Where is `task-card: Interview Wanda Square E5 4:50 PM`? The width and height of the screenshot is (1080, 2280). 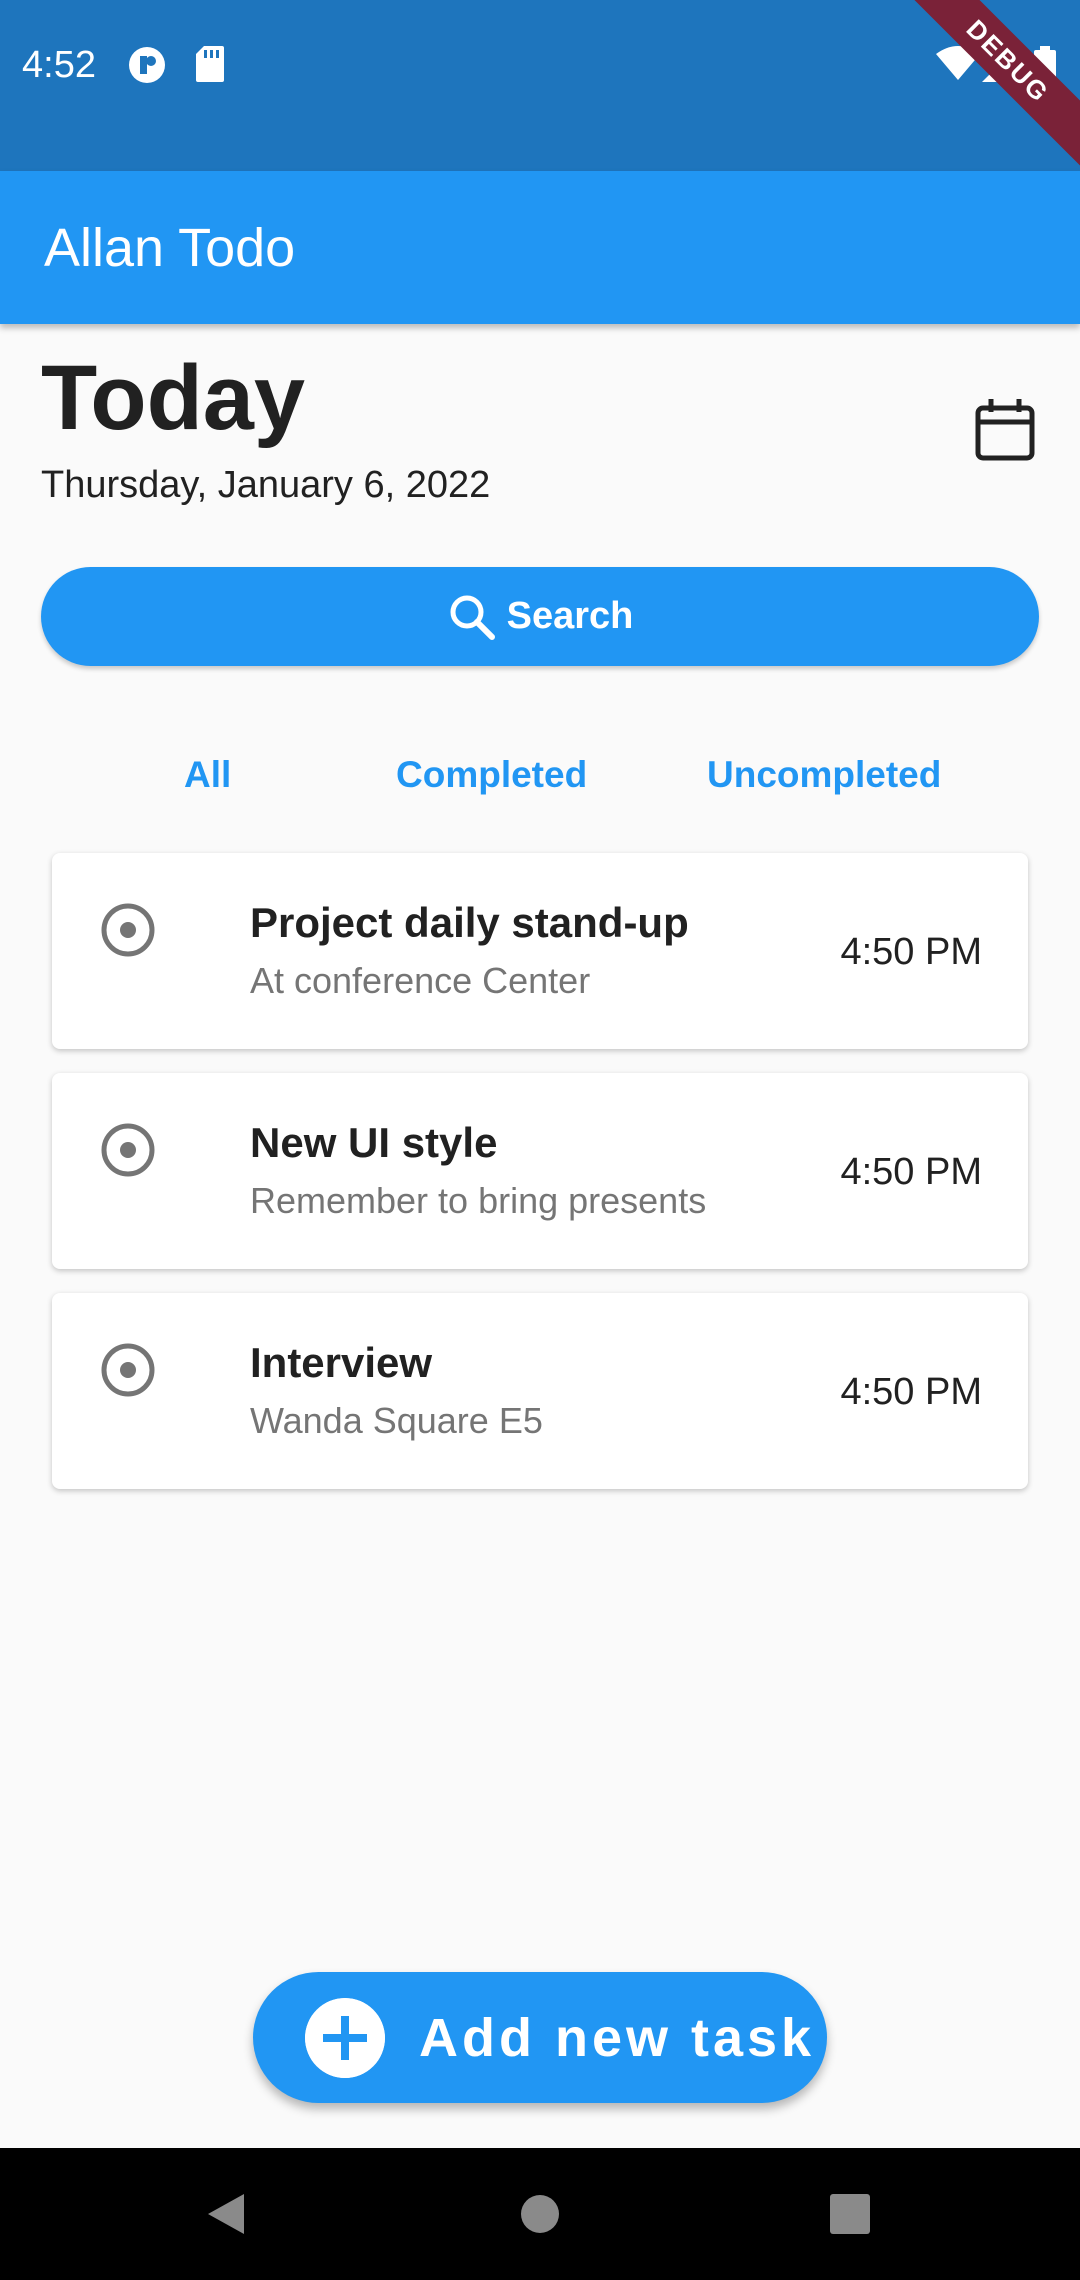
task-card: Interview Wanda Square E5 4:50 PM is located at coordinates (540, 1391).